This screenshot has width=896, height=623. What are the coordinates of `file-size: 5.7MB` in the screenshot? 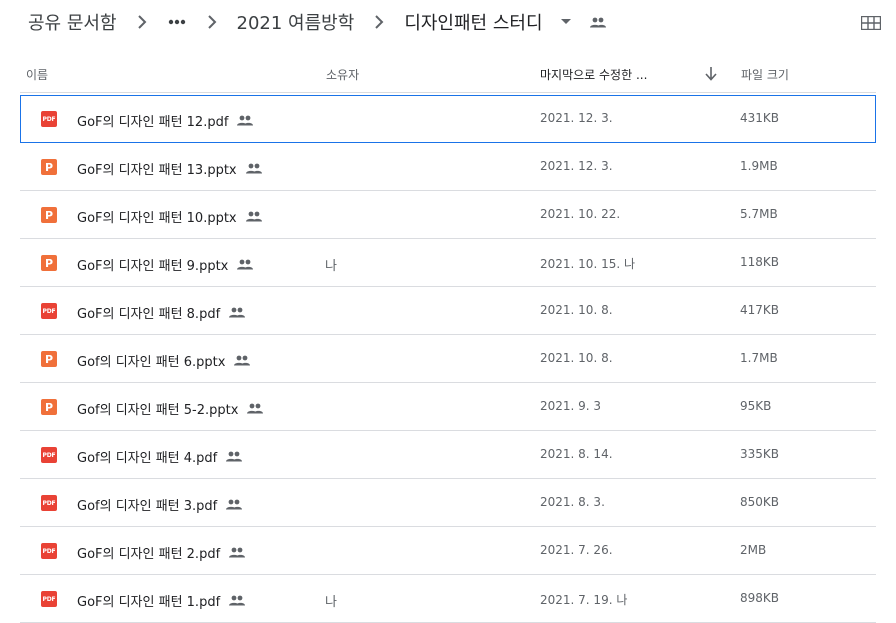 It's located at (759, 214).